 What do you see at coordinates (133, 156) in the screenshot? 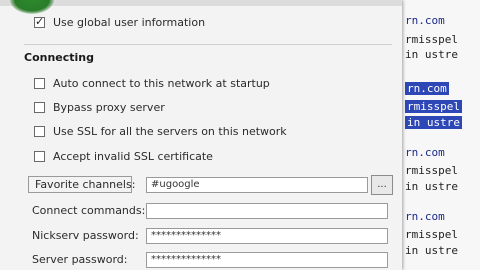
I see `accept-invalid-cert-label: Accept invalid SSL certificate` at bounding box center [133, 156].